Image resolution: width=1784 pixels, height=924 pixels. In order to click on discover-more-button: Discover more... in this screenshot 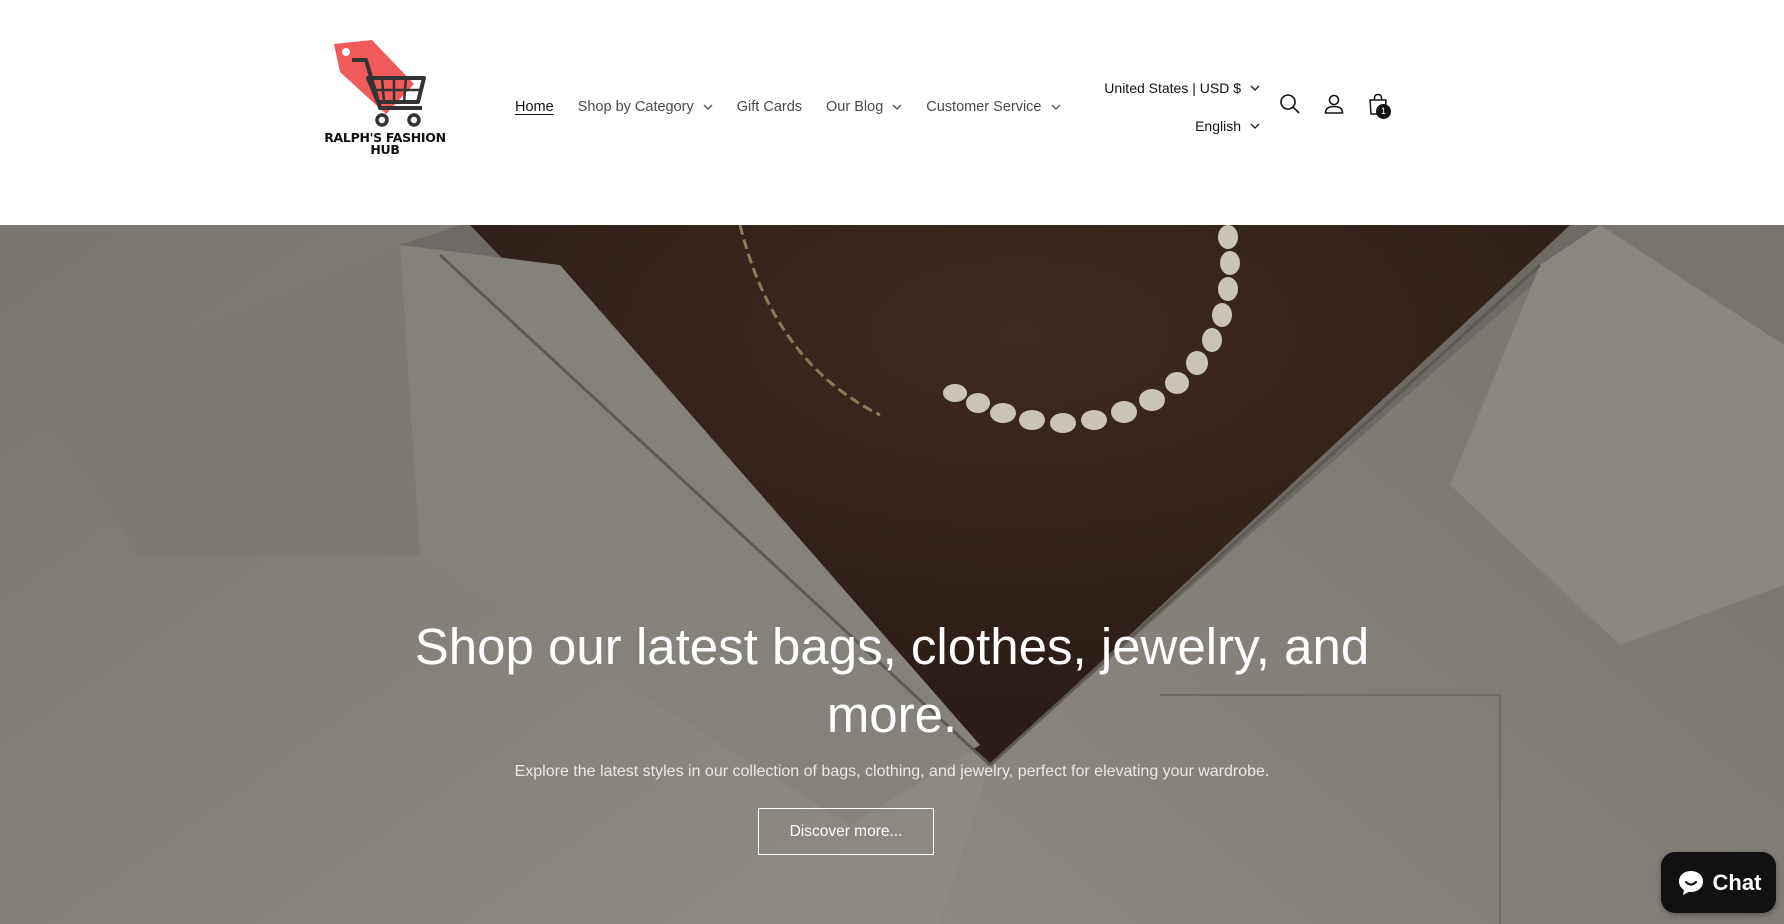, I will do `click(846, 831)`.